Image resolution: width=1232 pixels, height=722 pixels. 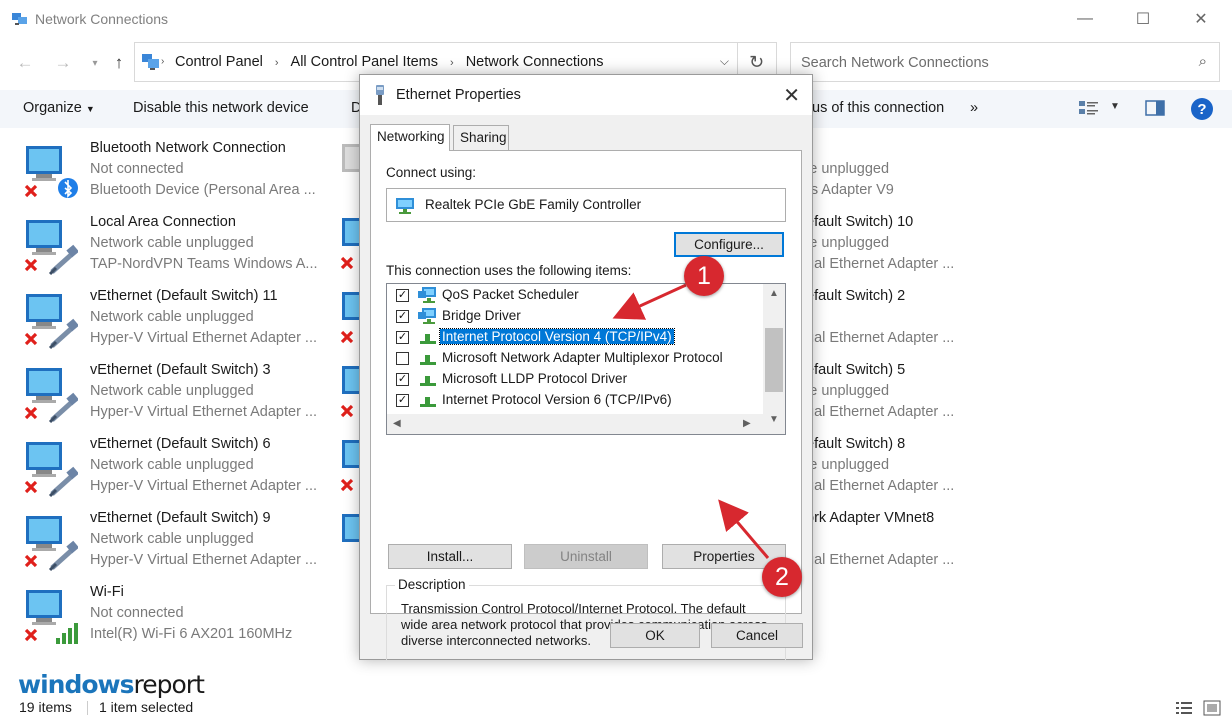 I want to click on adapter-field: Realtek PCIe GbE Family Controller, so click(x=586, y=205).